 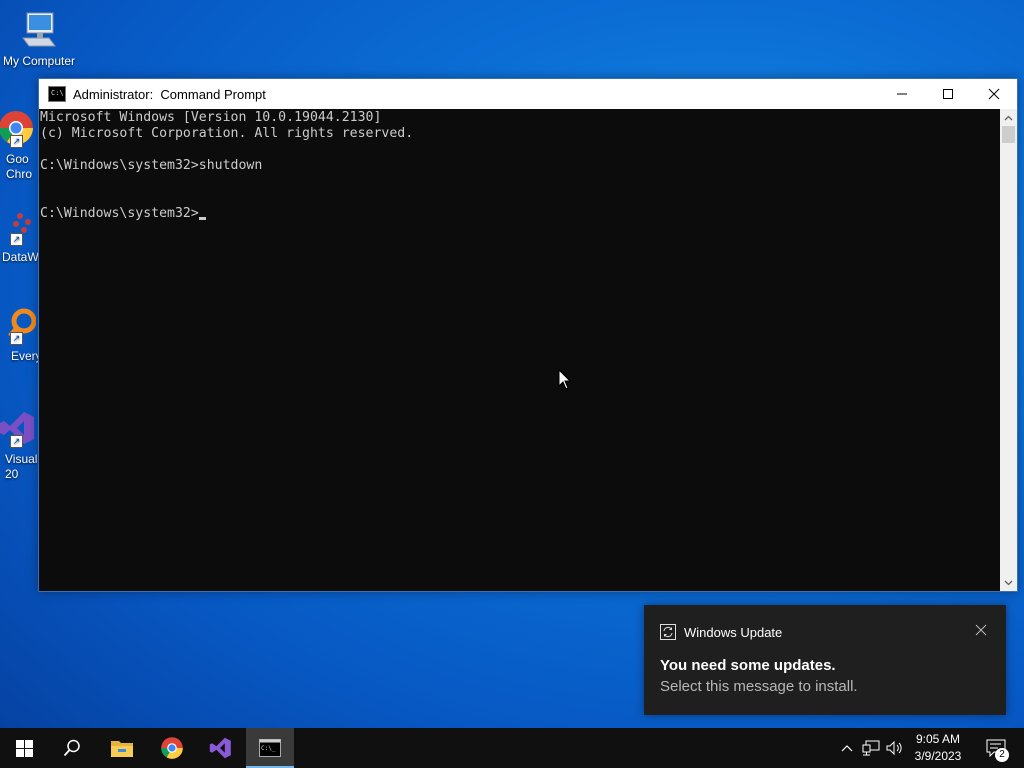 I want to click on command-prompt-icon: C:\, so click(x=57, y=94).